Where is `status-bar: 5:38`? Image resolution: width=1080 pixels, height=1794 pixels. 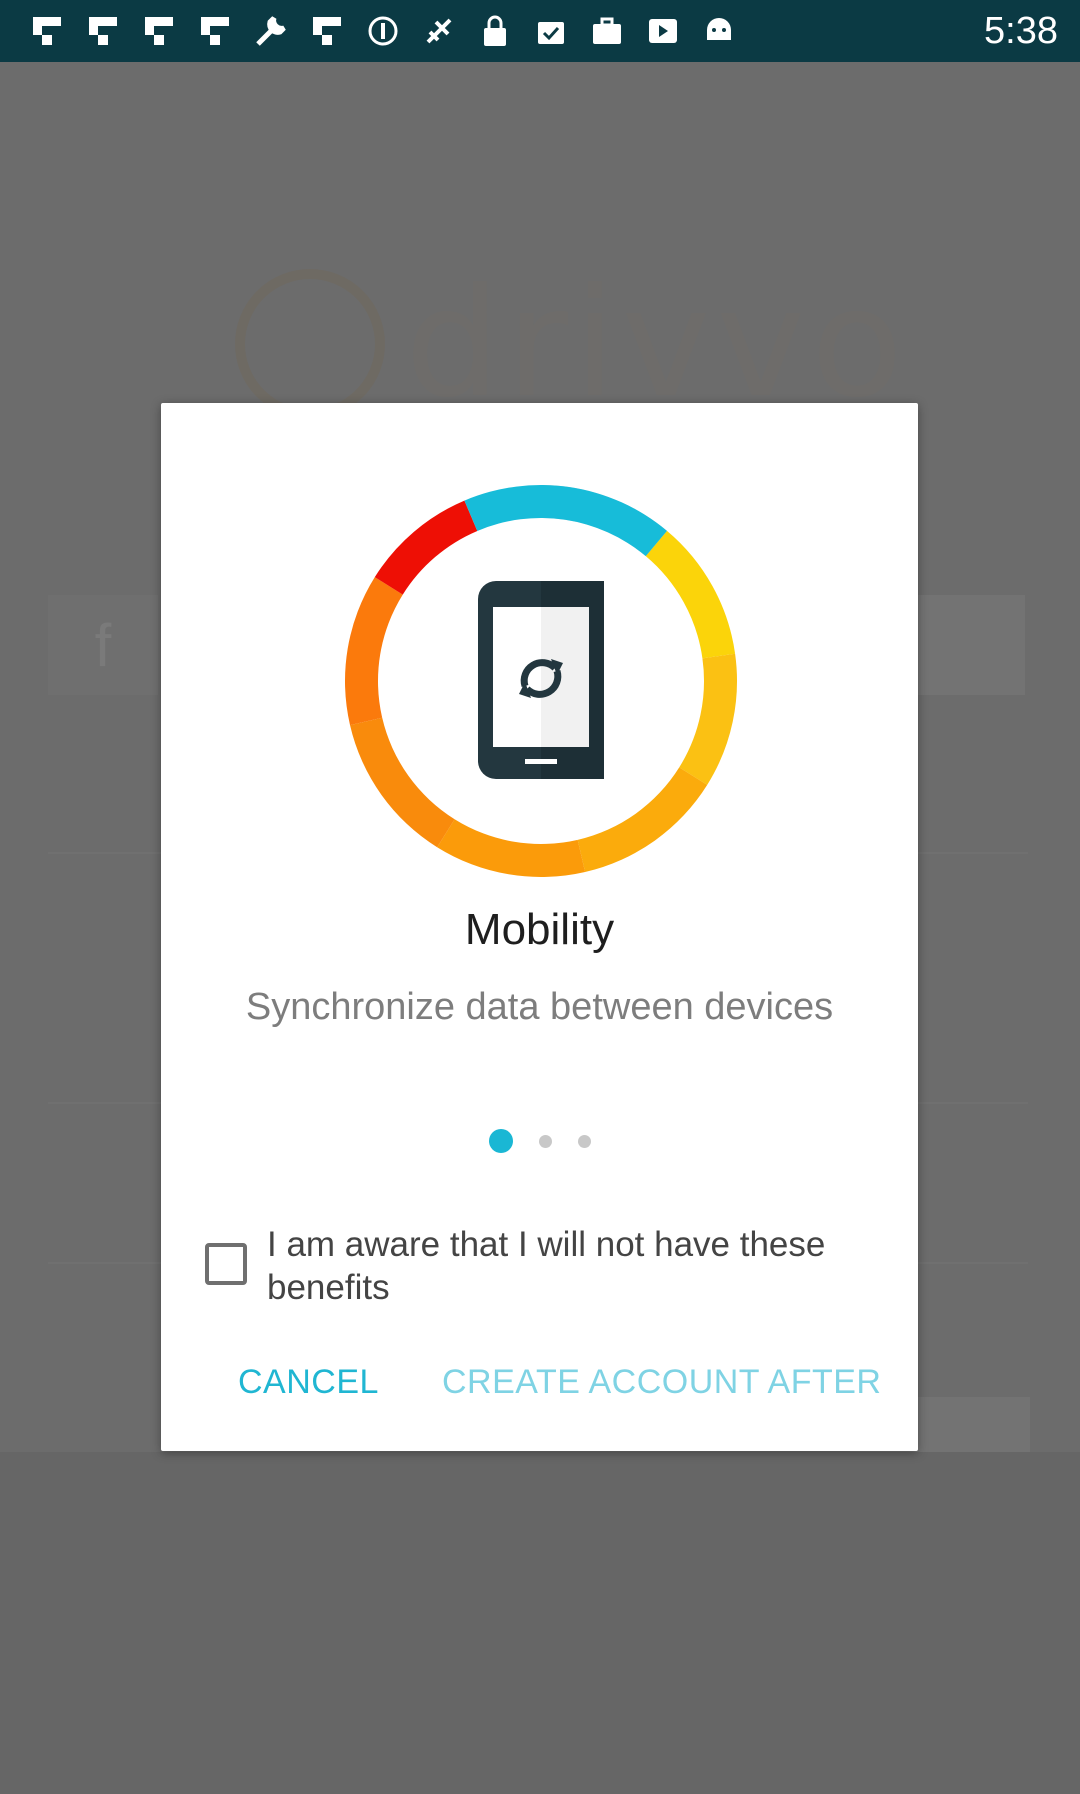
status-bar: 5:38 is located at coordinates (540, 31).